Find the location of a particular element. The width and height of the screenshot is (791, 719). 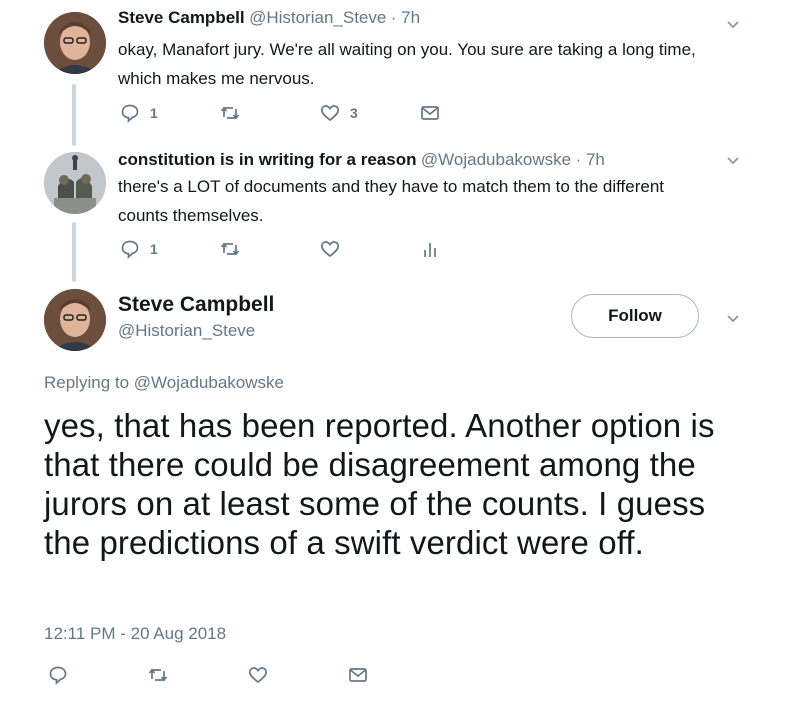

author-name: Steve Campbell is located at coordinates (181, 17).